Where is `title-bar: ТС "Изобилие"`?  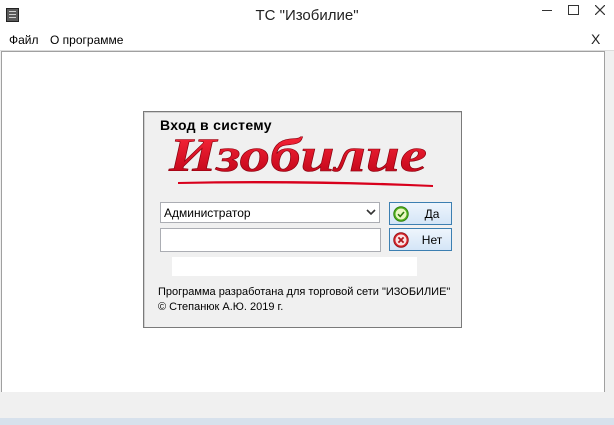
title-bar: ТС "Изобилие" is located at coordinates (307, 15).